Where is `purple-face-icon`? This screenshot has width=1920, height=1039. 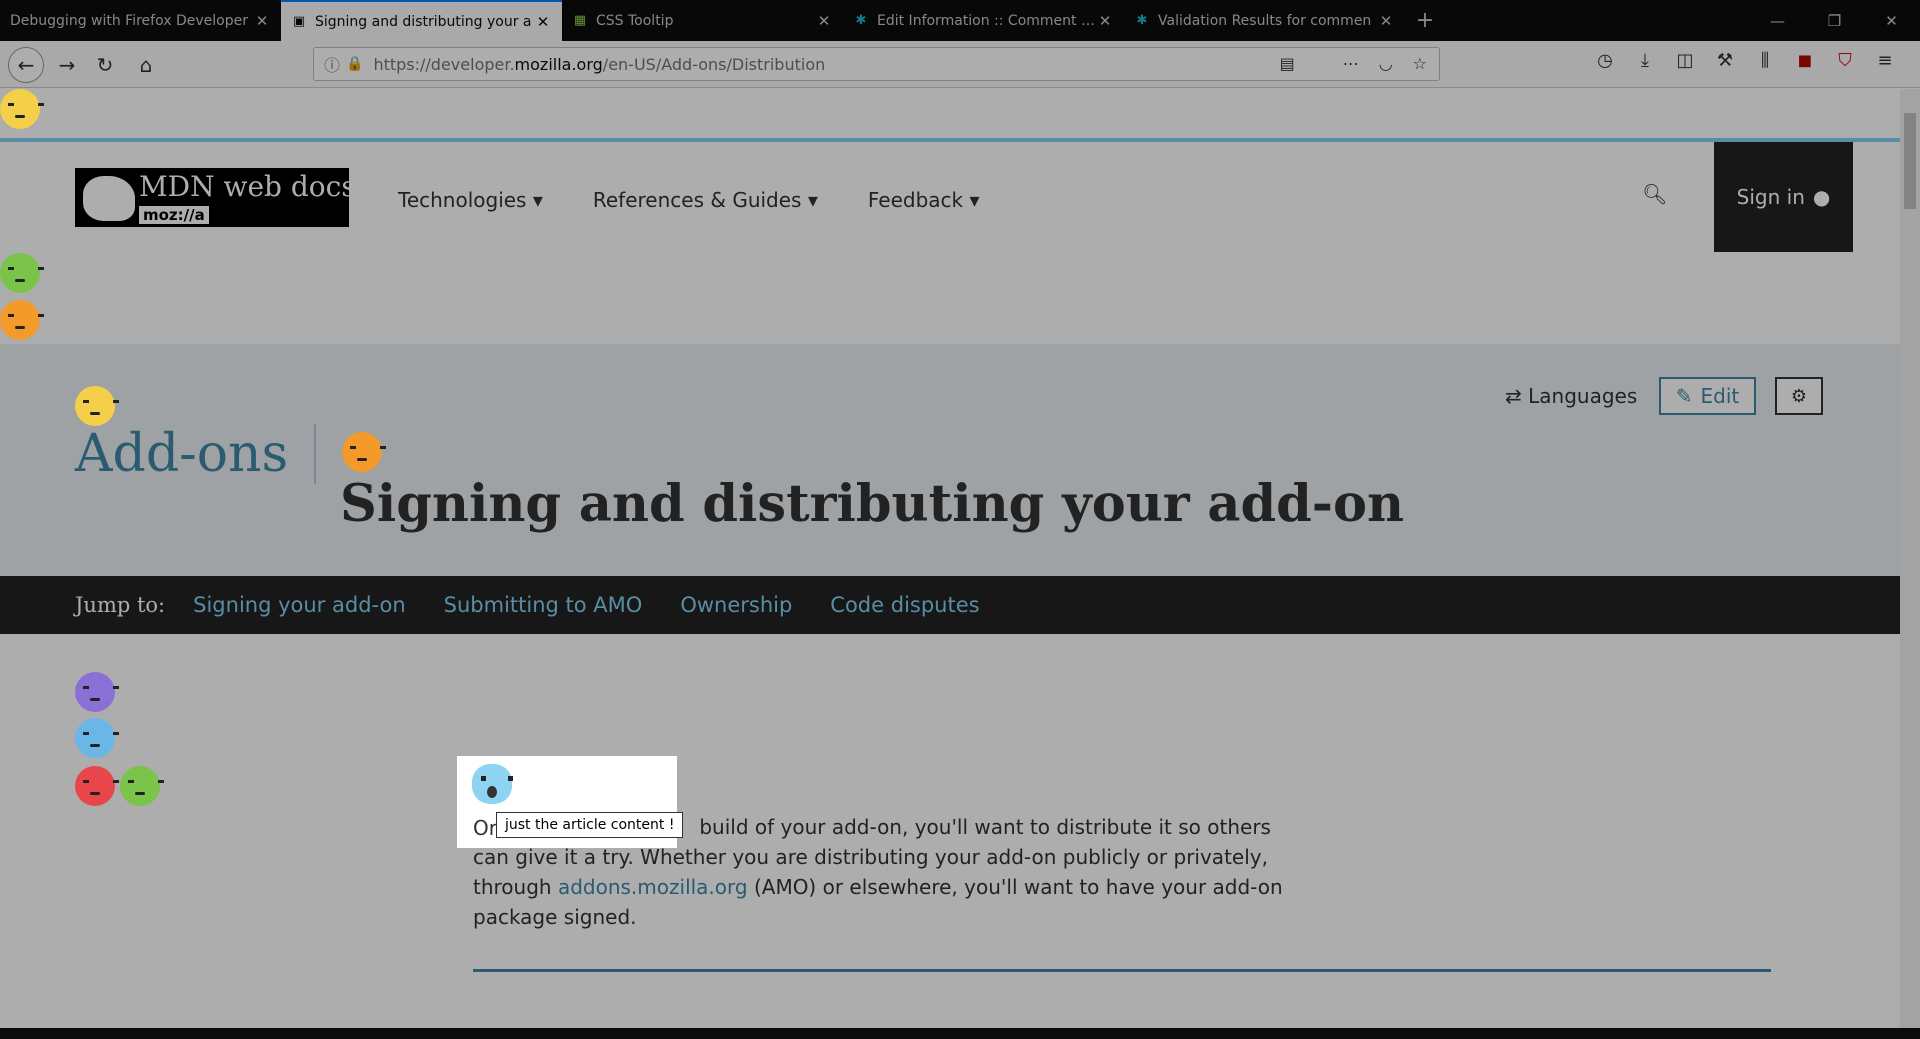 purple-face-icon is located at coordinates (97, 692).